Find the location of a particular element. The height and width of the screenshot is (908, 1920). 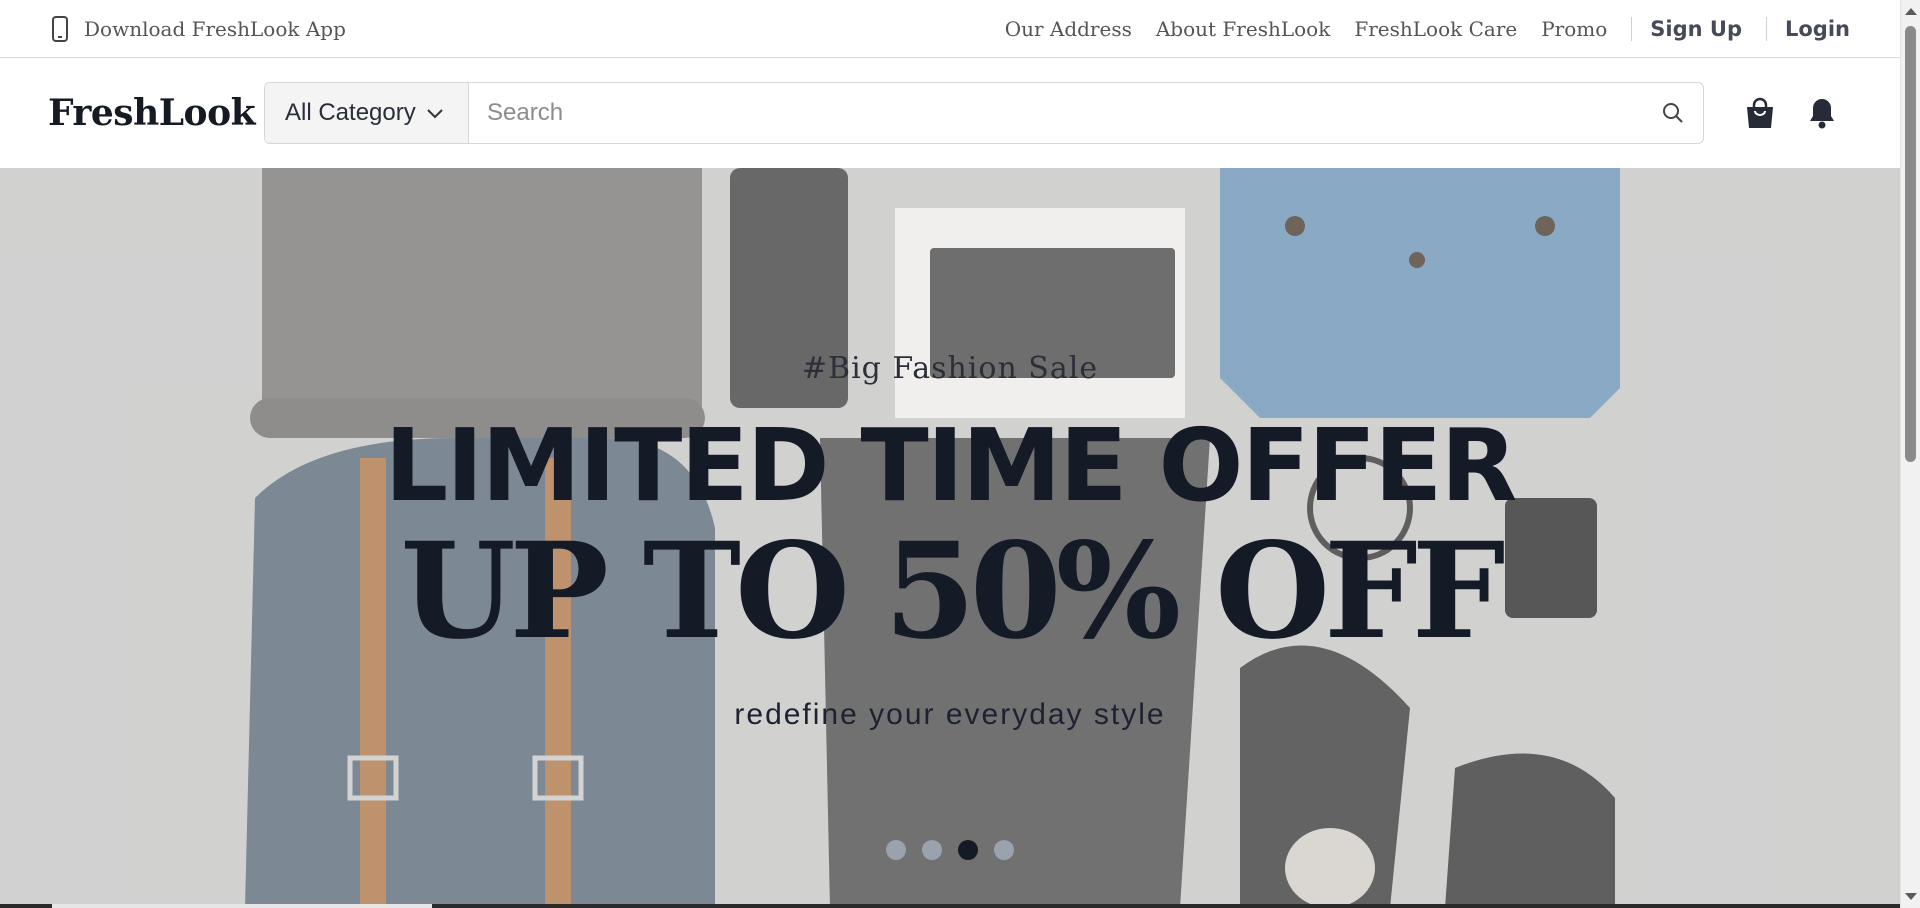

carousel-dots is located at coordinates (950, 850).